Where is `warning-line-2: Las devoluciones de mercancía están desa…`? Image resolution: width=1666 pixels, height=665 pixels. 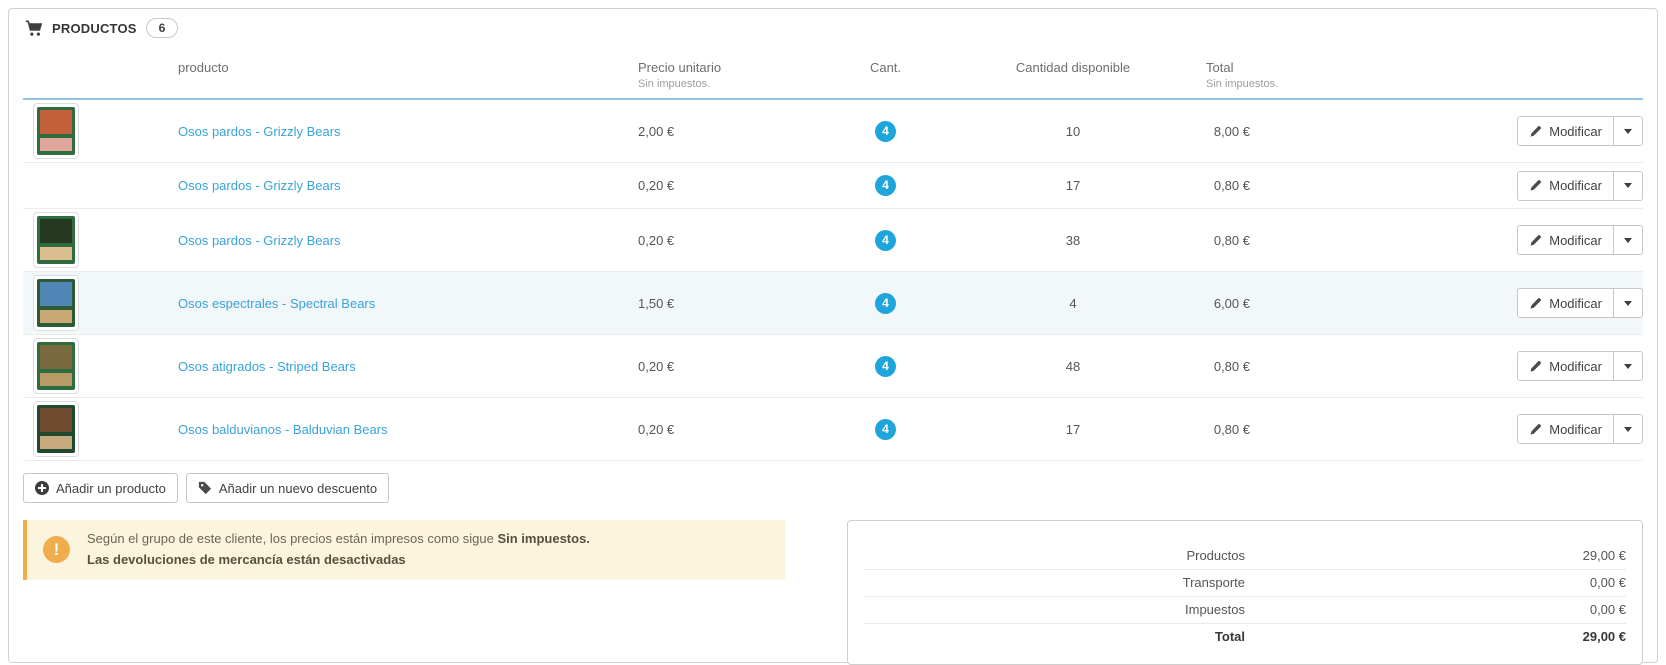 warning-line-2: Las devoluciones de mercancía están desa… is located at coordinates (246, 559).